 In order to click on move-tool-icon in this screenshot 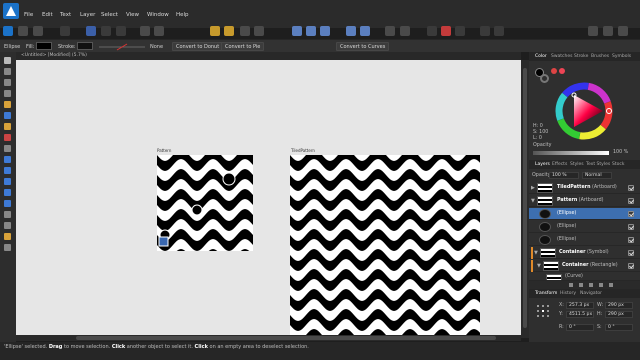, I will do `click(7, 60)`.